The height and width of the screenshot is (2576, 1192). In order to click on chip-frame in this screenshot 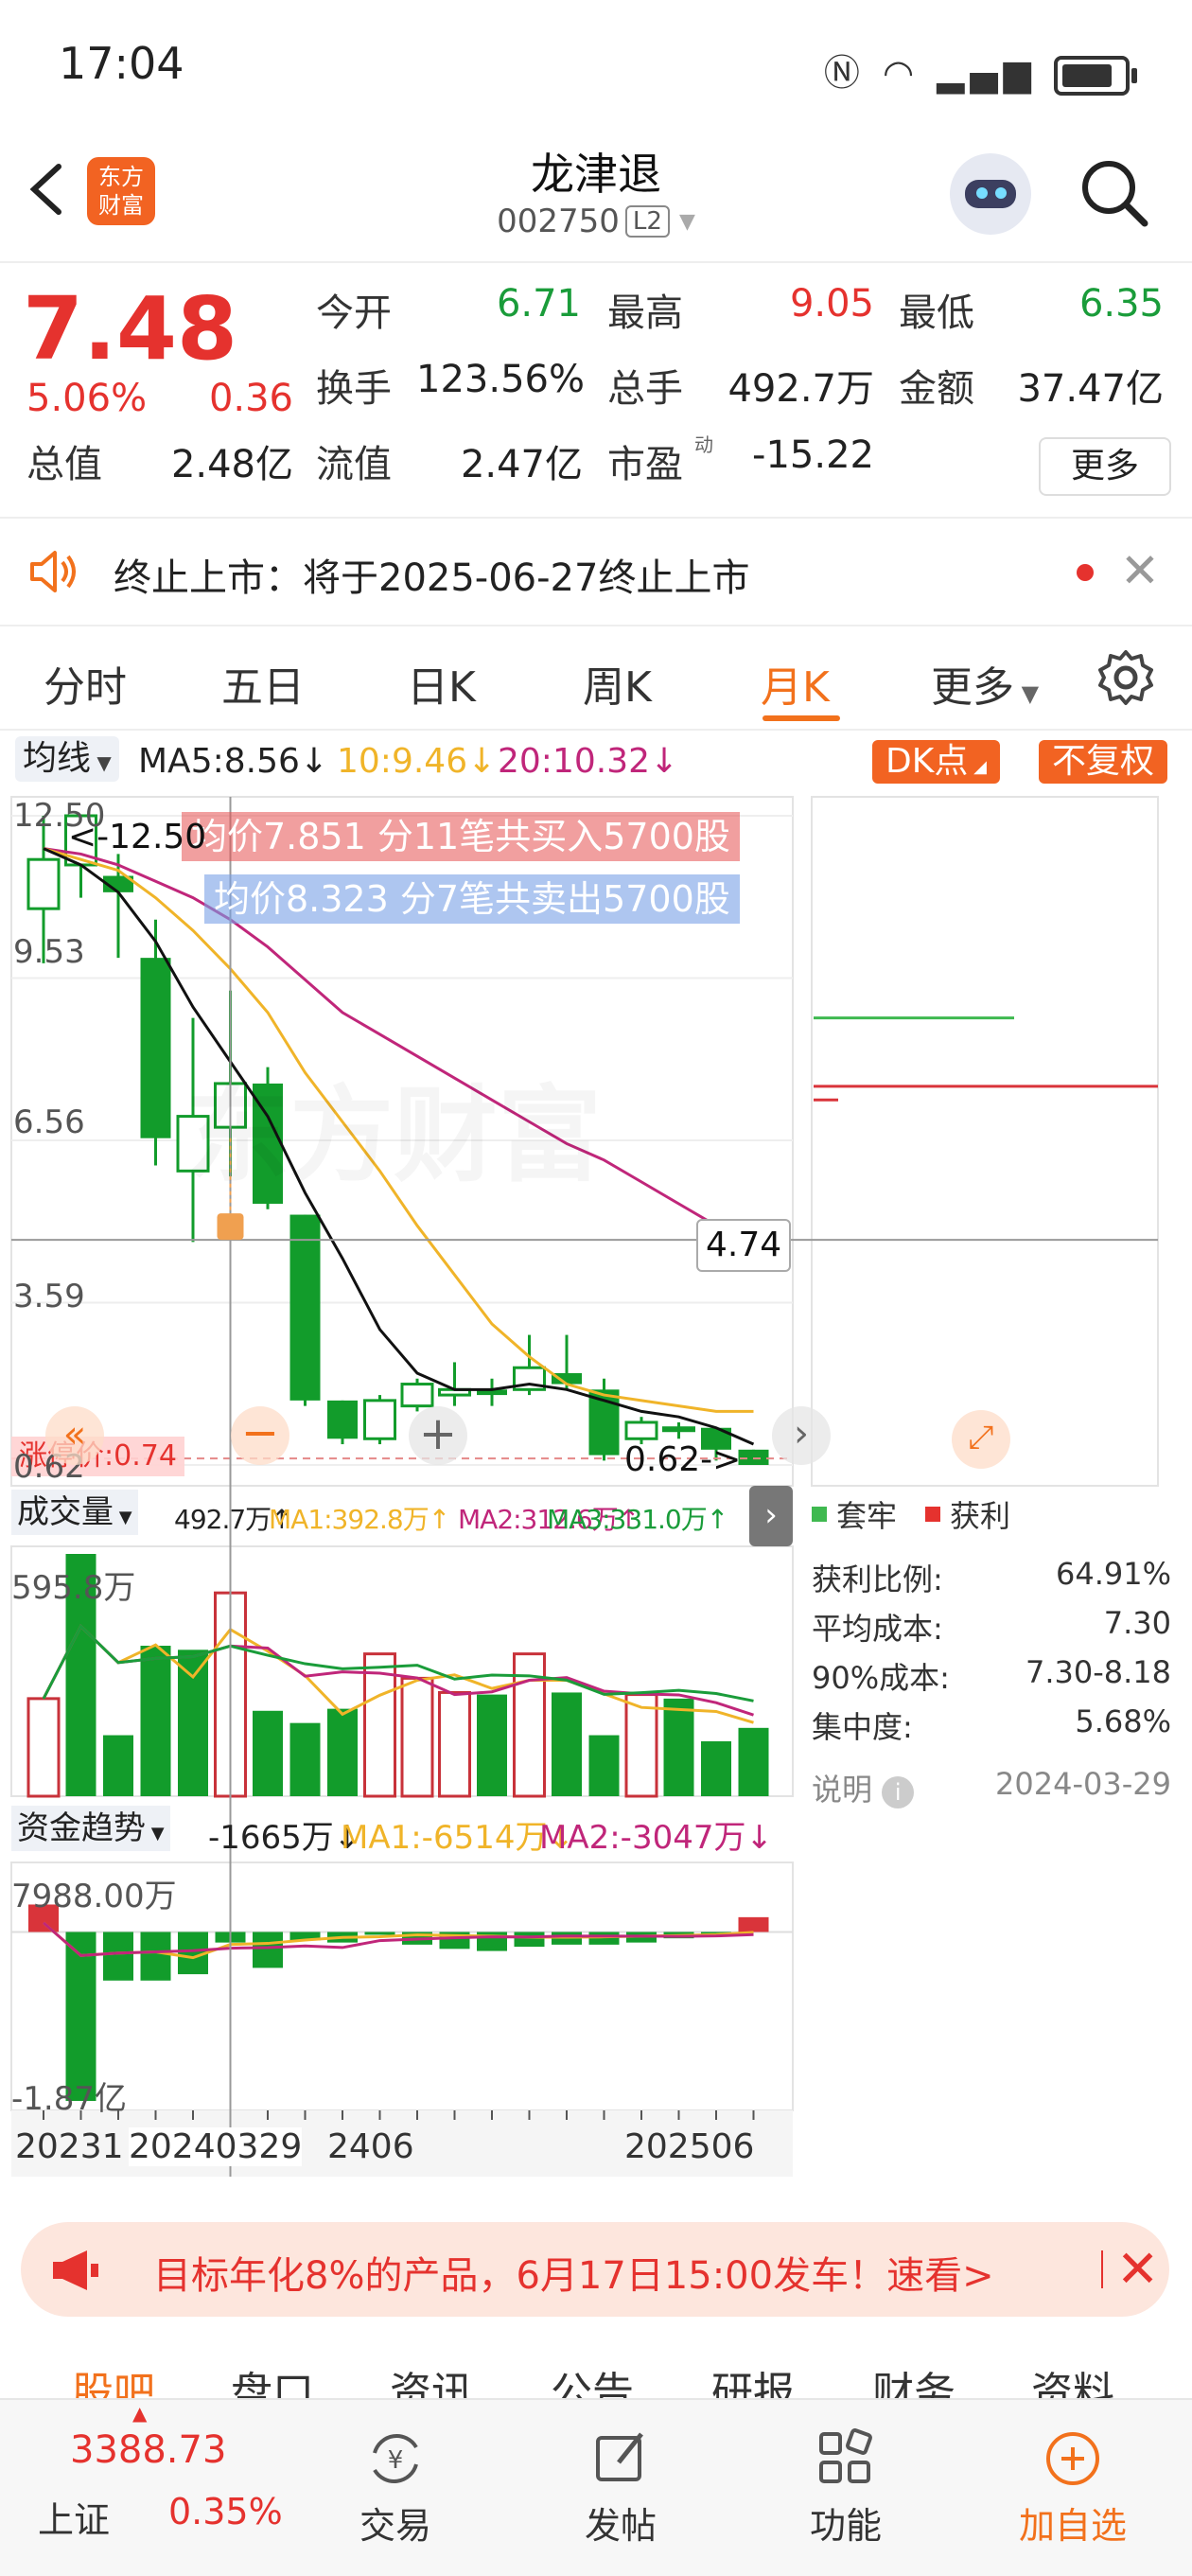, I will do `click(985, 1141)`.